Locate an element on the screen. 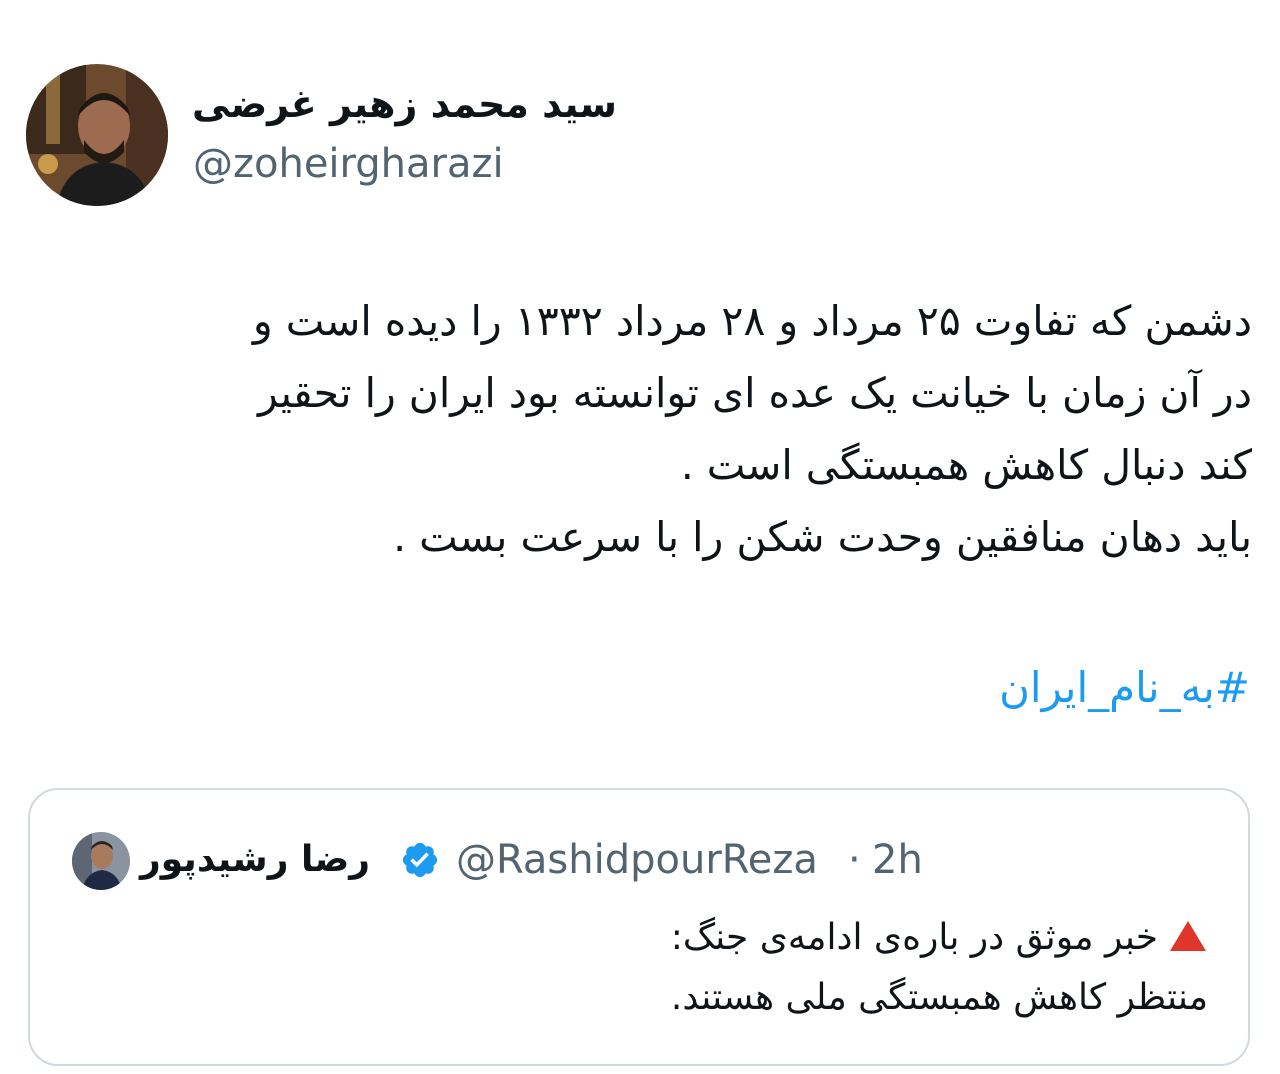 This screenshot has width=1280, height=1074. tweet-text-line: کند دنبال کاهش همبستگی است . is located at coordinates (966, 465).